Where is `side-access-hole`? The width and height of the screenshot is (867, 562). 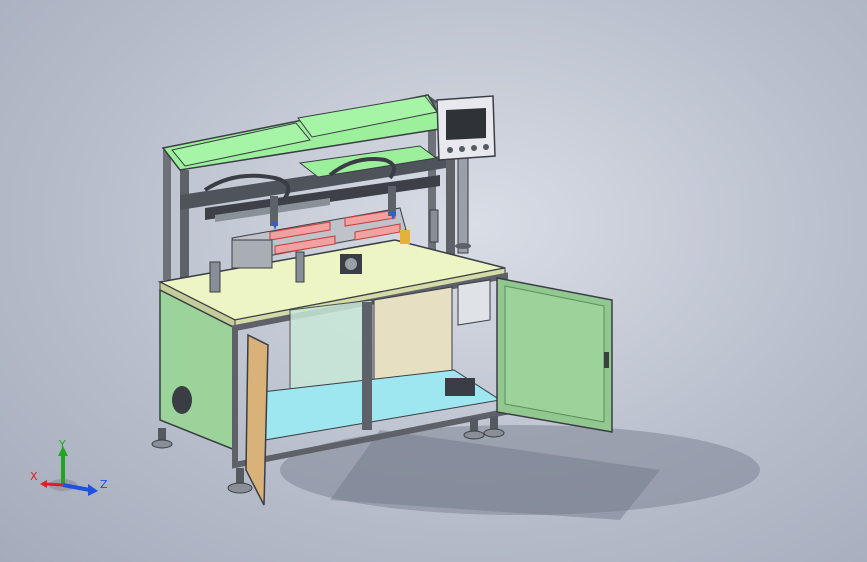
side-access-hole is located at coordinates (182, 400).